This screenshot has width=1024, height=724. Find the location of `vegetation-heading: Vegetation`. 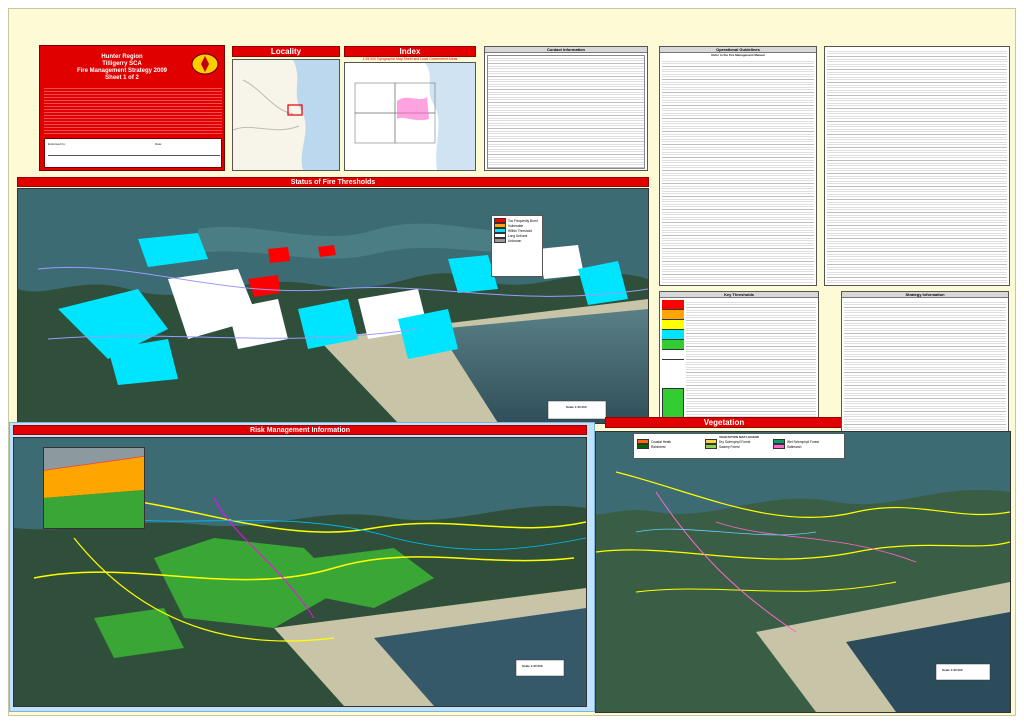

vegetation-heading: Vegetation is located at coordinates (724, 422).